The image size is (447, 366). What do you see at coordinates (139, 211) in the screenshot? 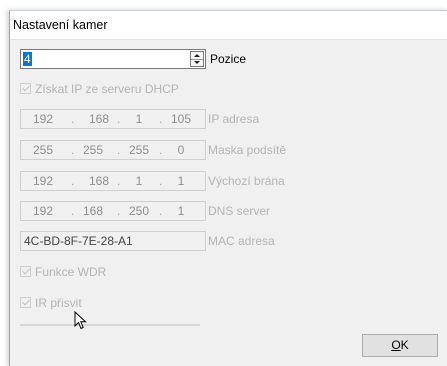
I see `dns-octet-3: 250` at bounding box center [139, 211].